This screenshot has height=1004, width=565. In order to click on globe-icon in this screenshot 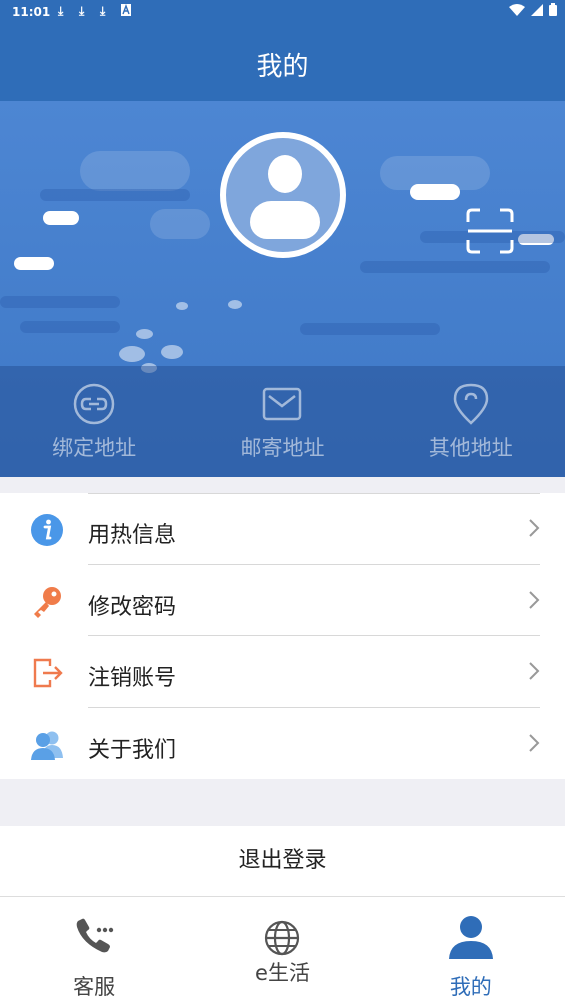, I will do `click(282, 938)`.